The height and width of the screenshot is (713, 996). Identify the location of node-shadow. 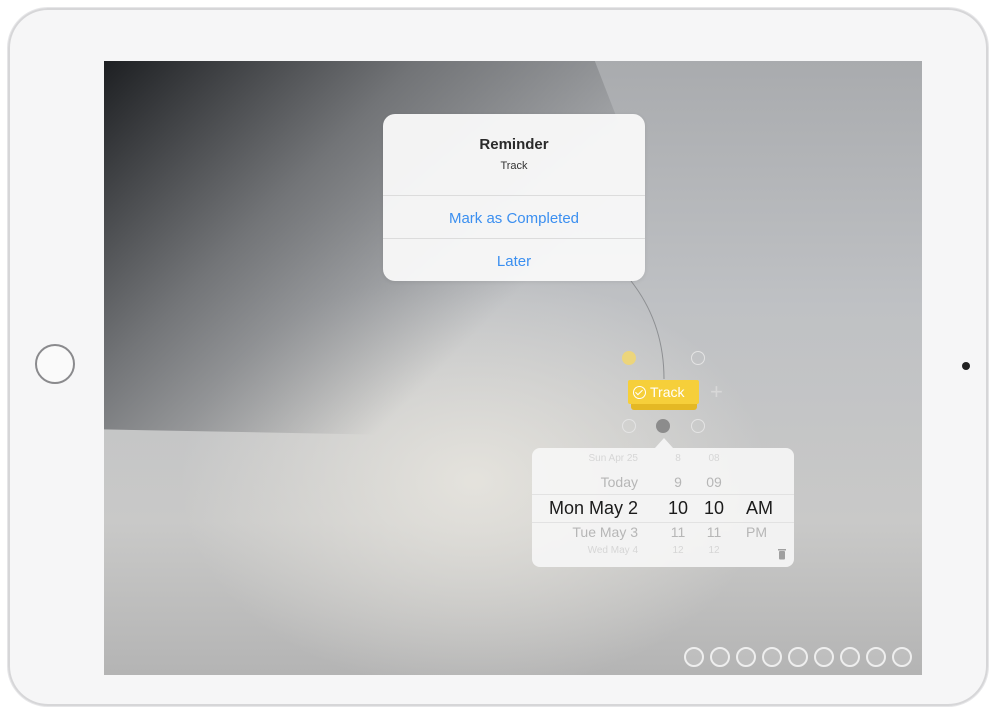
(664, 407).